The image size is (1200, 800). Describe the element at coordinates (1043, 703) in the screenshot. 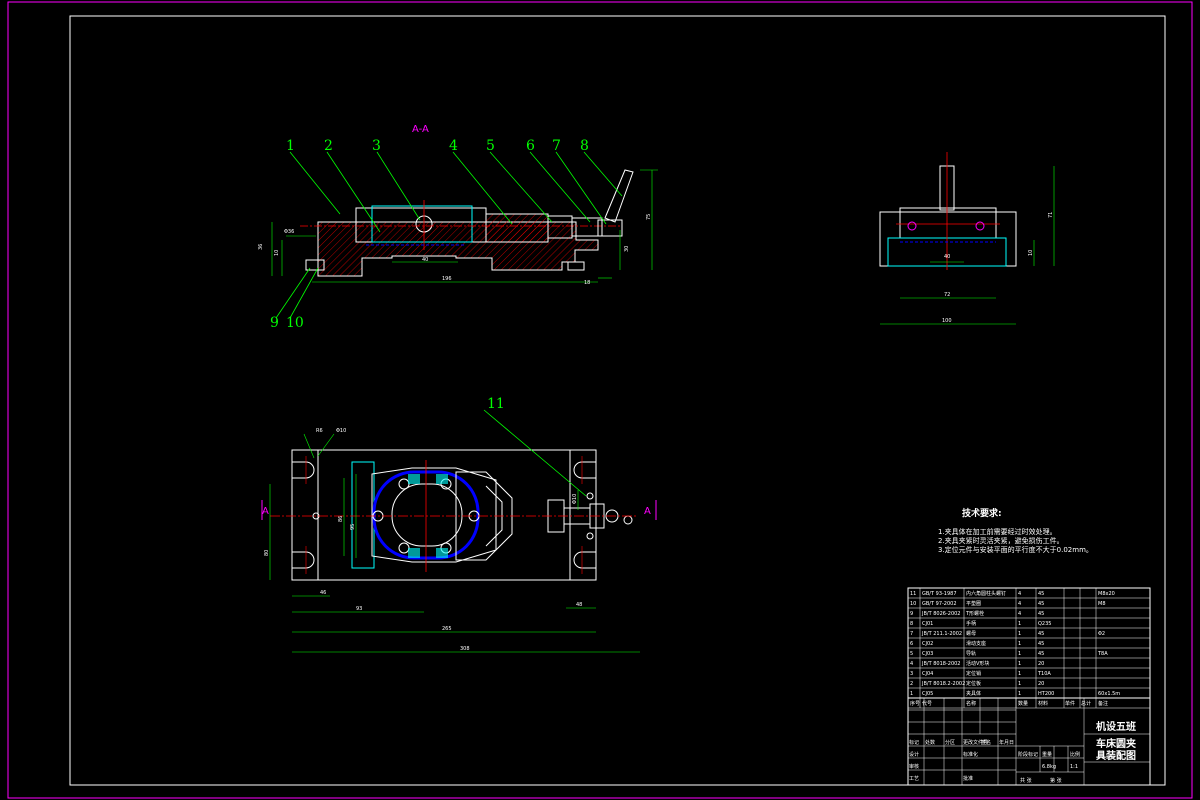

I see `parts-header-material: 材料` at that location.